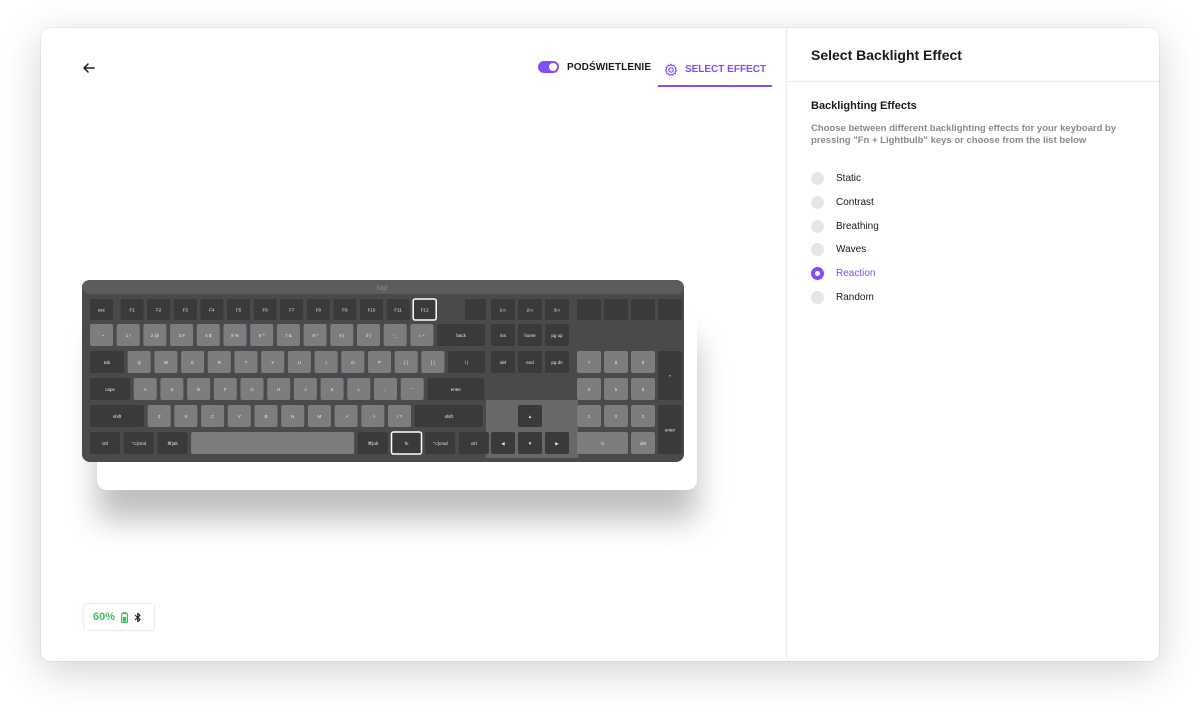  Describe the element at coordinates (265, 416) in the screenshot. I see `key-label: B` at that location.